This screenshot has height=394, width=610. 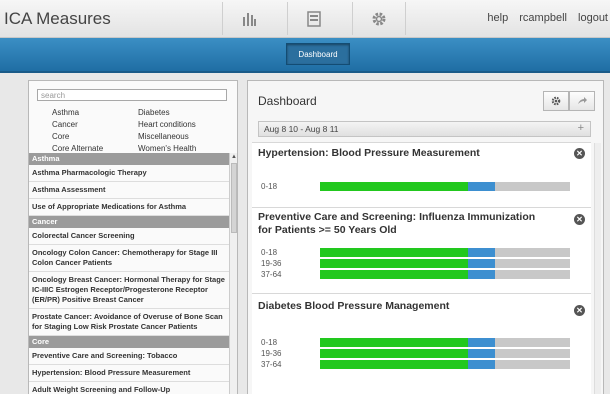 I want to click on list-item: Preventive Care and Screening: Tobacco, so click(x=129, y=356).